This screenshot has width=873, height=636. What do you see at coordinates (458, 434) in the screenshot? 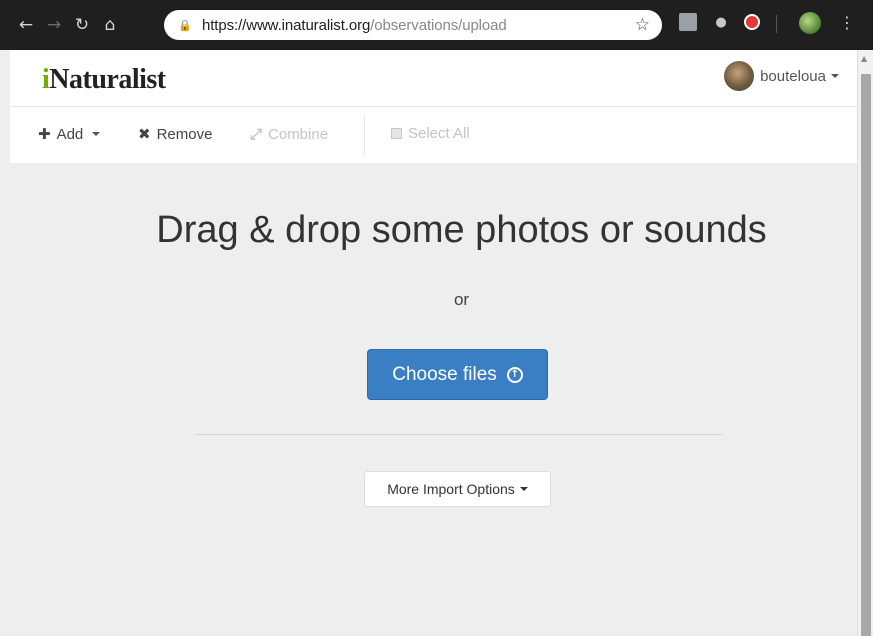
I see `section-divider` at bounding box center [458, 434].